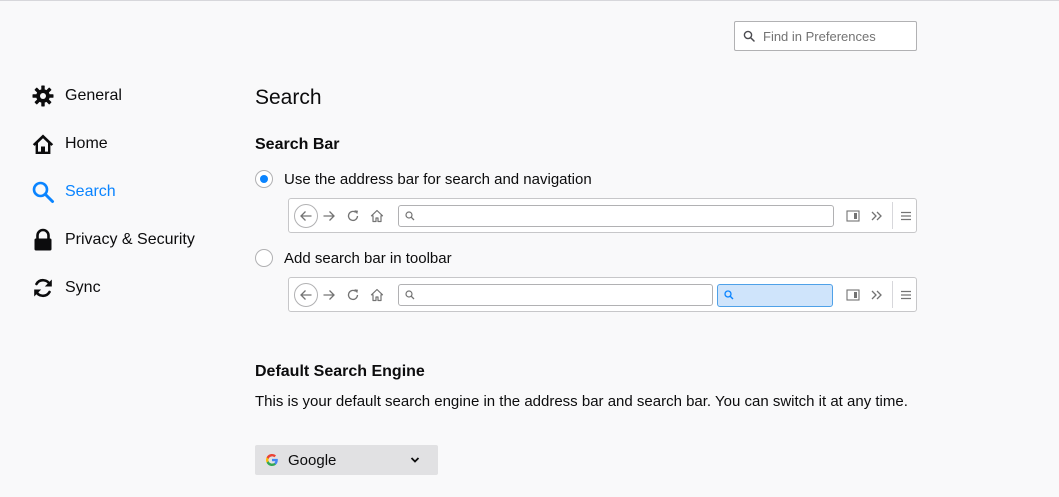 Image resolution: width=1059 pixels, height=497 pixels. Describe the element at coordinates (368, 258) in the screenshot. I see `radio-label: Add search bar in toolbar` at that location.